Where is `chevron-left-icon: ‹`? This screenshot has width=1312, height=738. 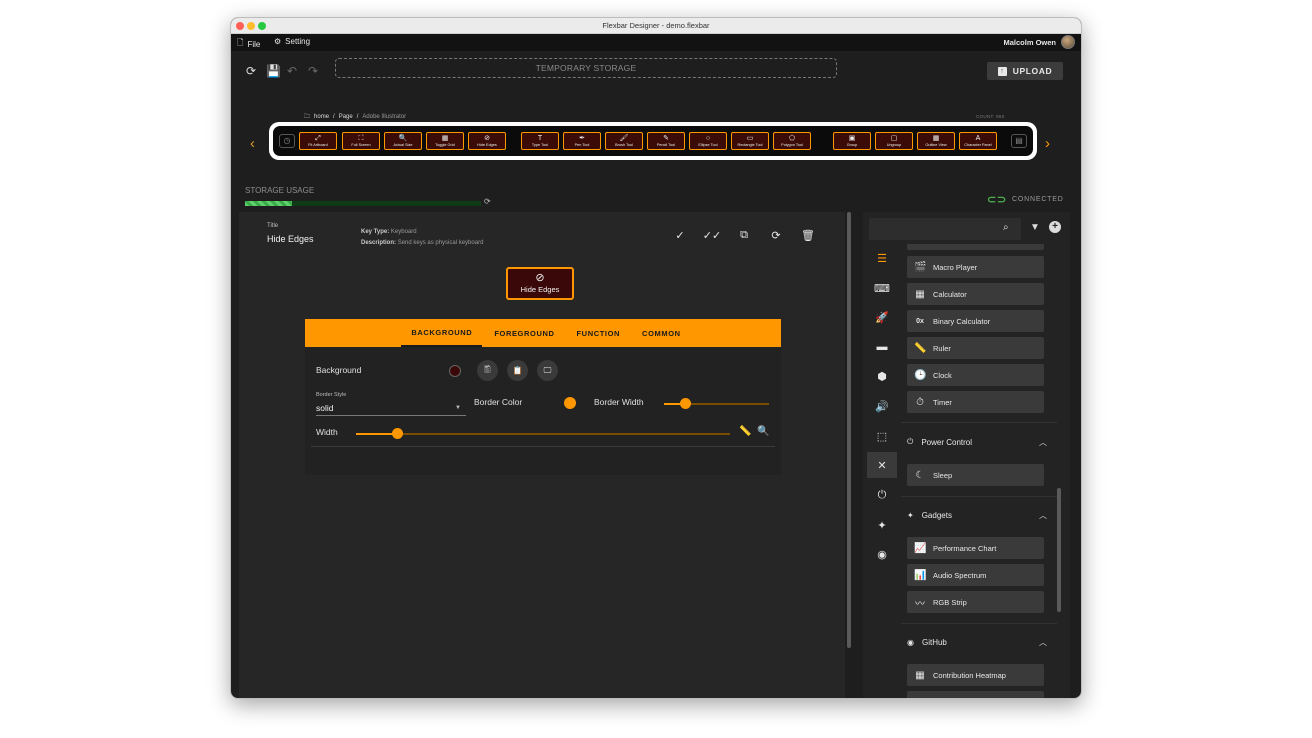
chevron-left-icon: ‹ is located at coordinates (252, 143).